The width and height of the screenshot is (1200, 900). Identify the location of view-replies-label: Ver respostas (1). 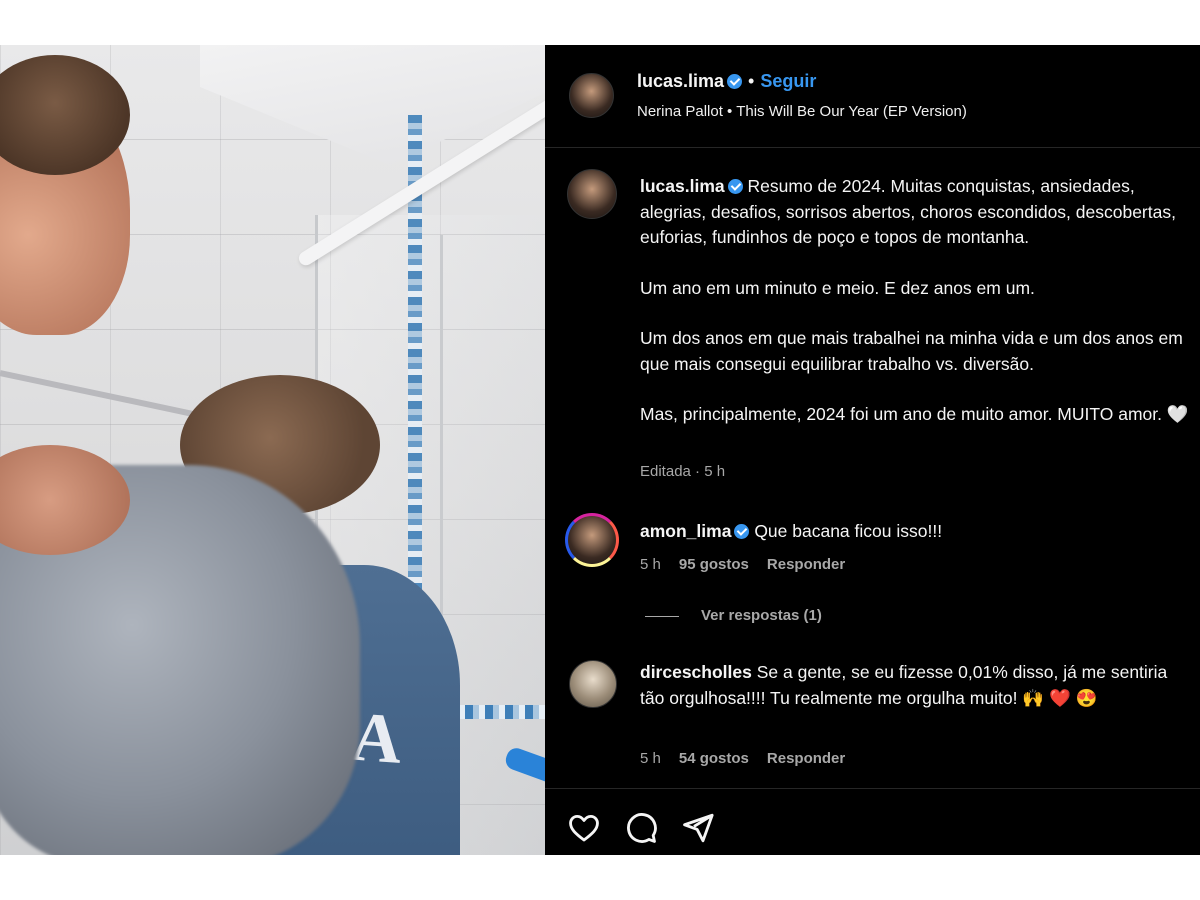
(761, 615).